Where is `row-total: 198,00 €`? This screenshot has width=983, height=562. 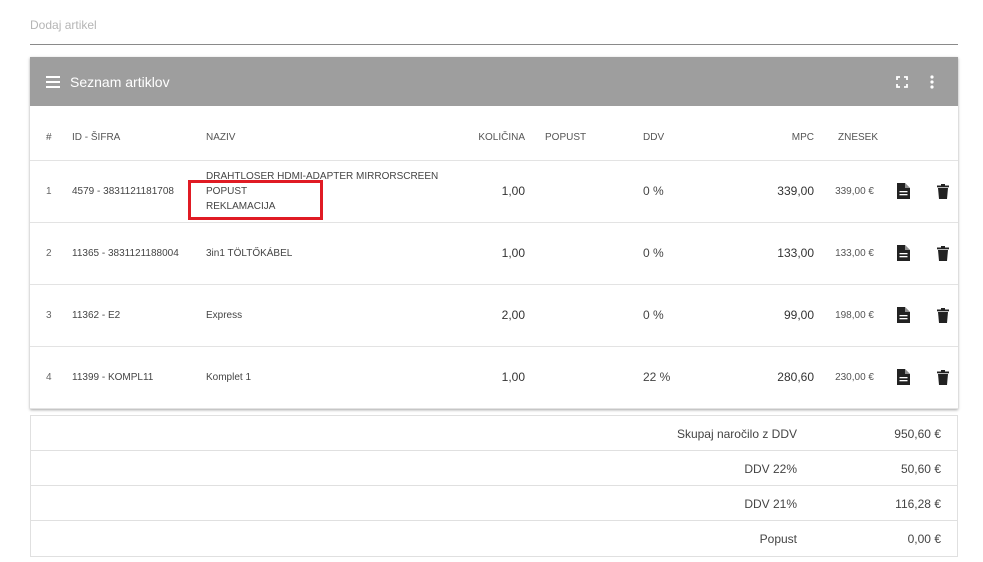
row-total: 198,00 € is located at coordinates (854, 315).